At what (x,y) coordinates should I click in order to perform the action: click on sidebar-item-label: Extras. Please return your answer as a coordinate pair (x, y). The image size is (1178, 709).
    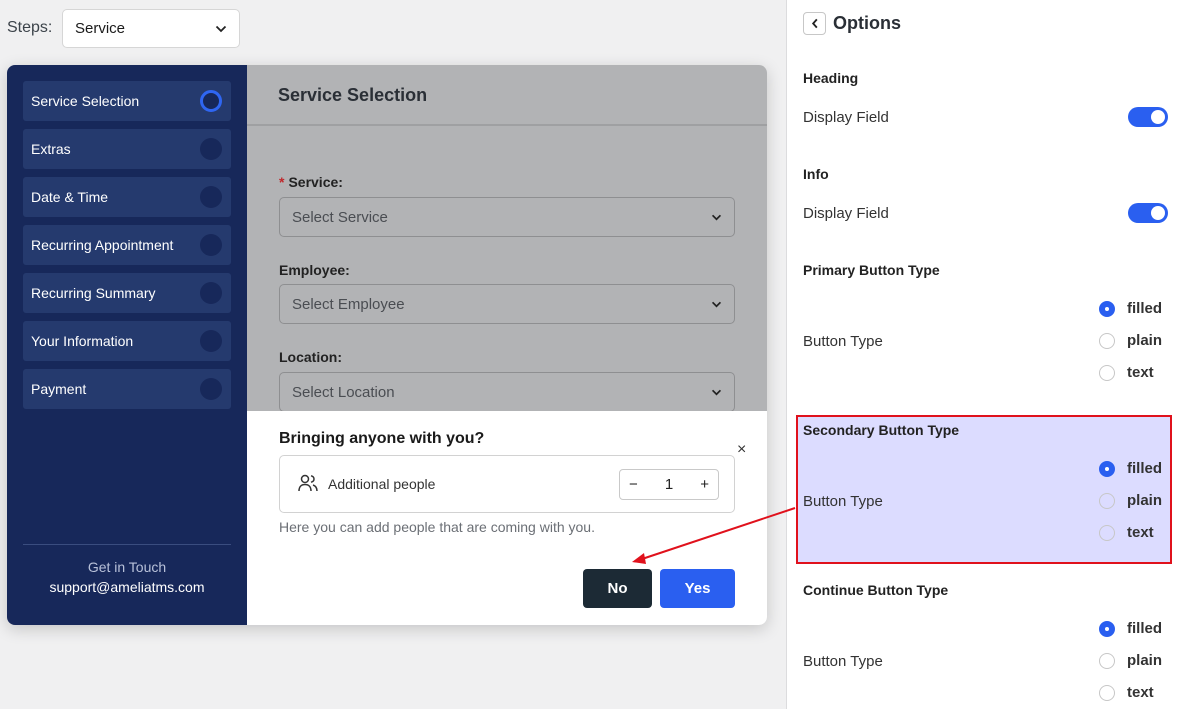
    Looking at the image, I should click on (51, 149).